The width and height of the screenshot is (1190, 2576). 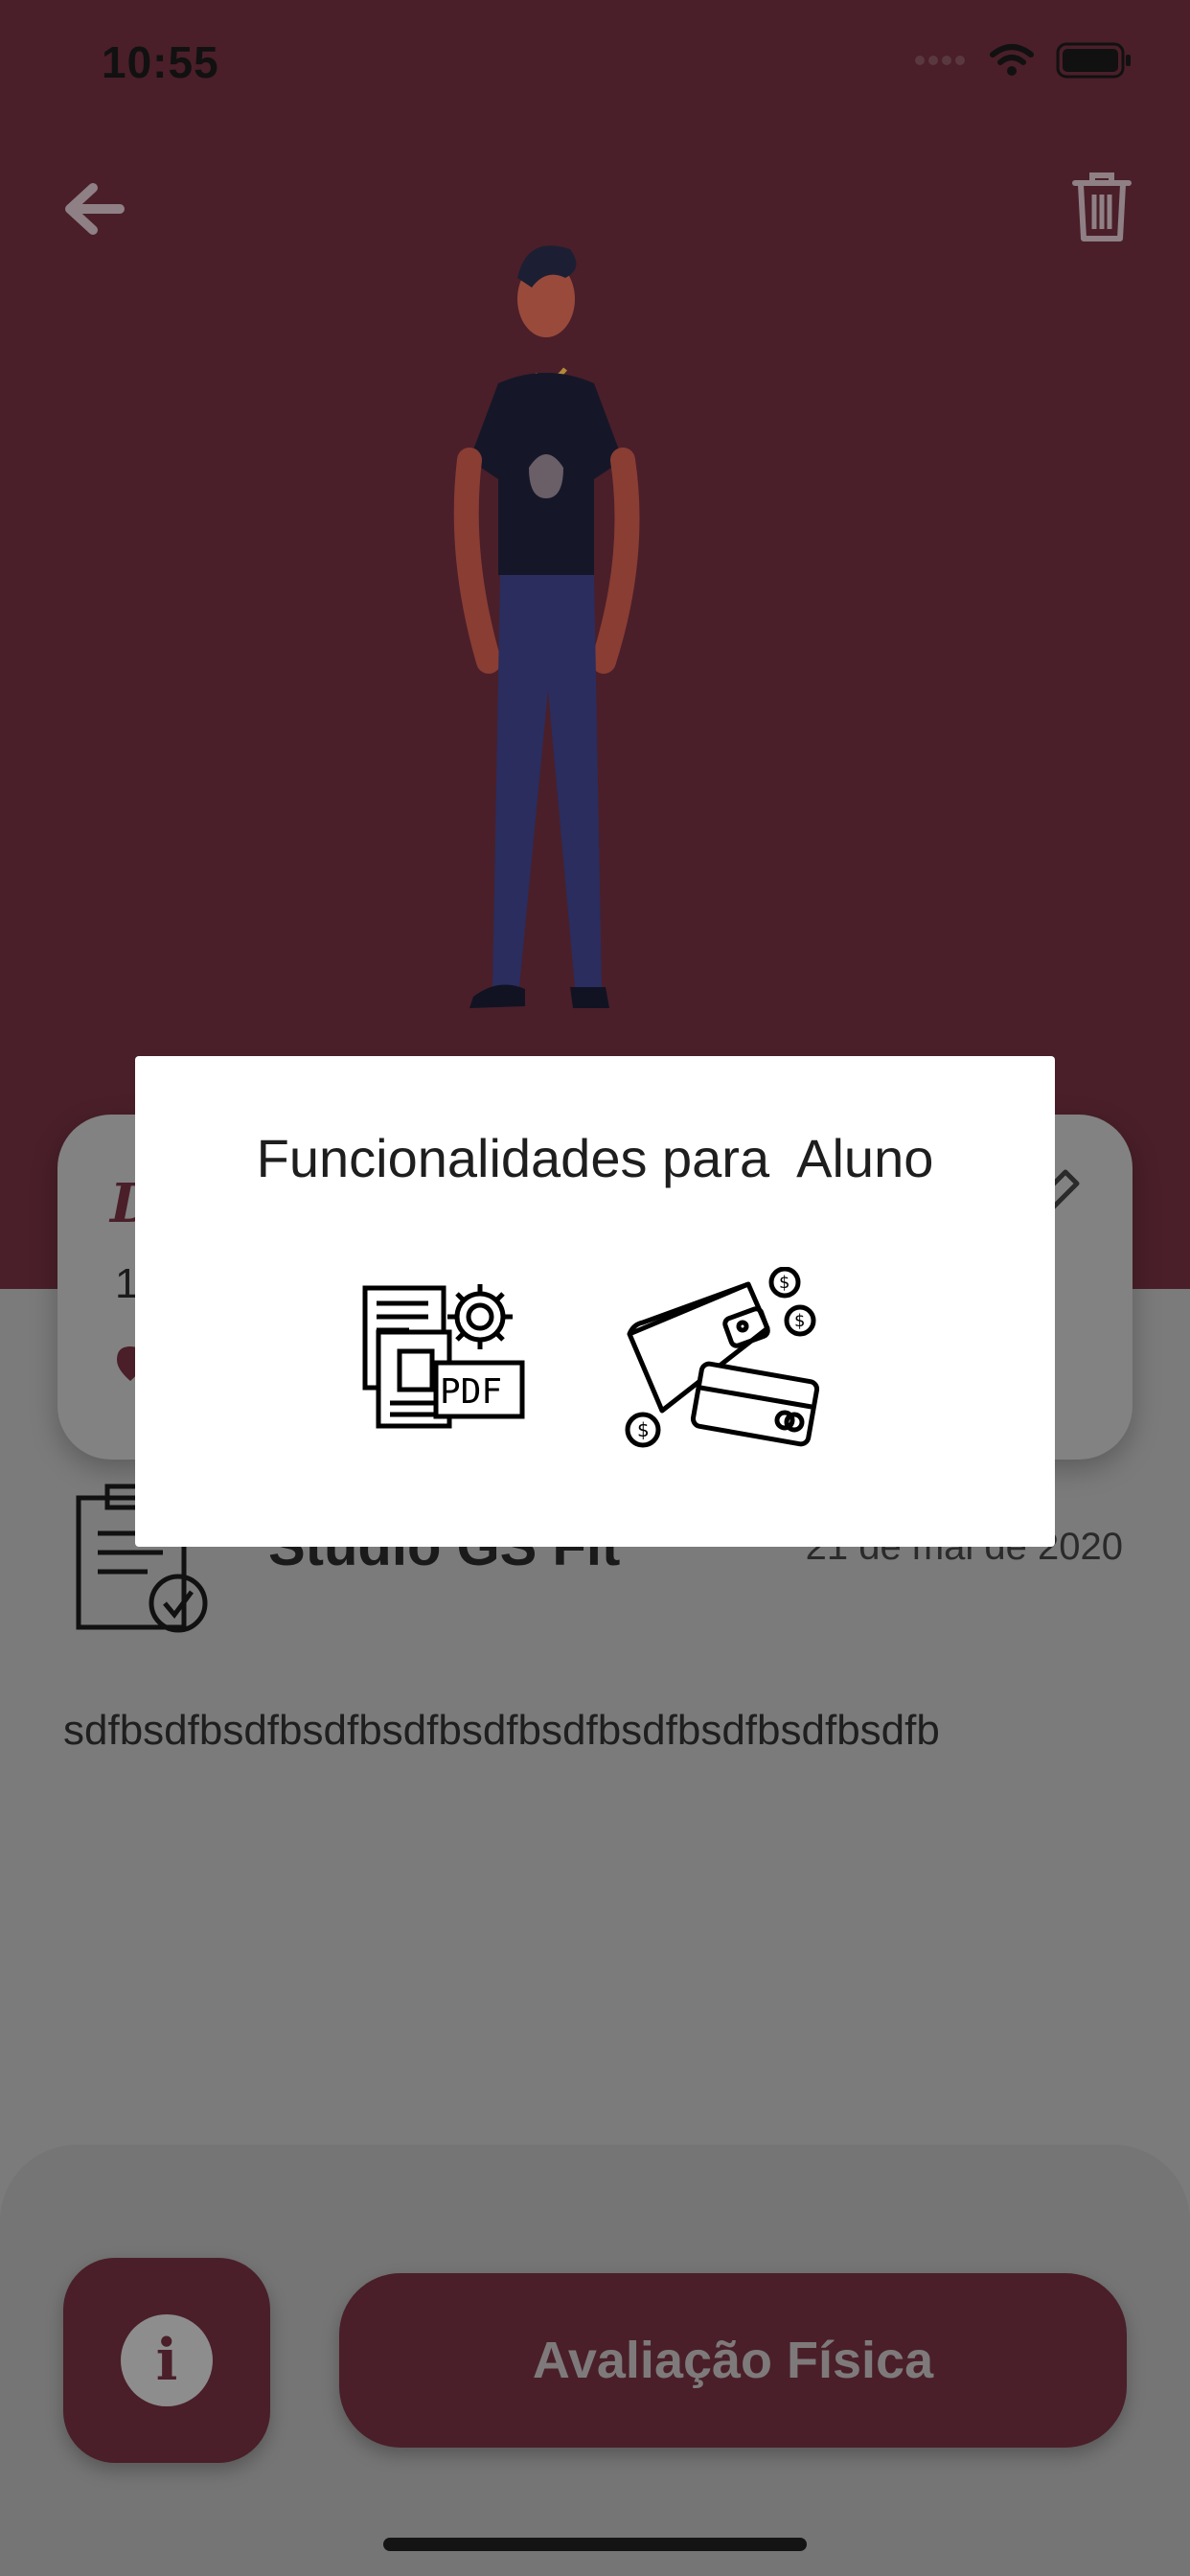 What do you see at coordinates (595, 1301) in the screenshot?
I see `features-dialog: Funcionalidades para Aluno PDF $ $ $` at bounding box center [595, 1301].